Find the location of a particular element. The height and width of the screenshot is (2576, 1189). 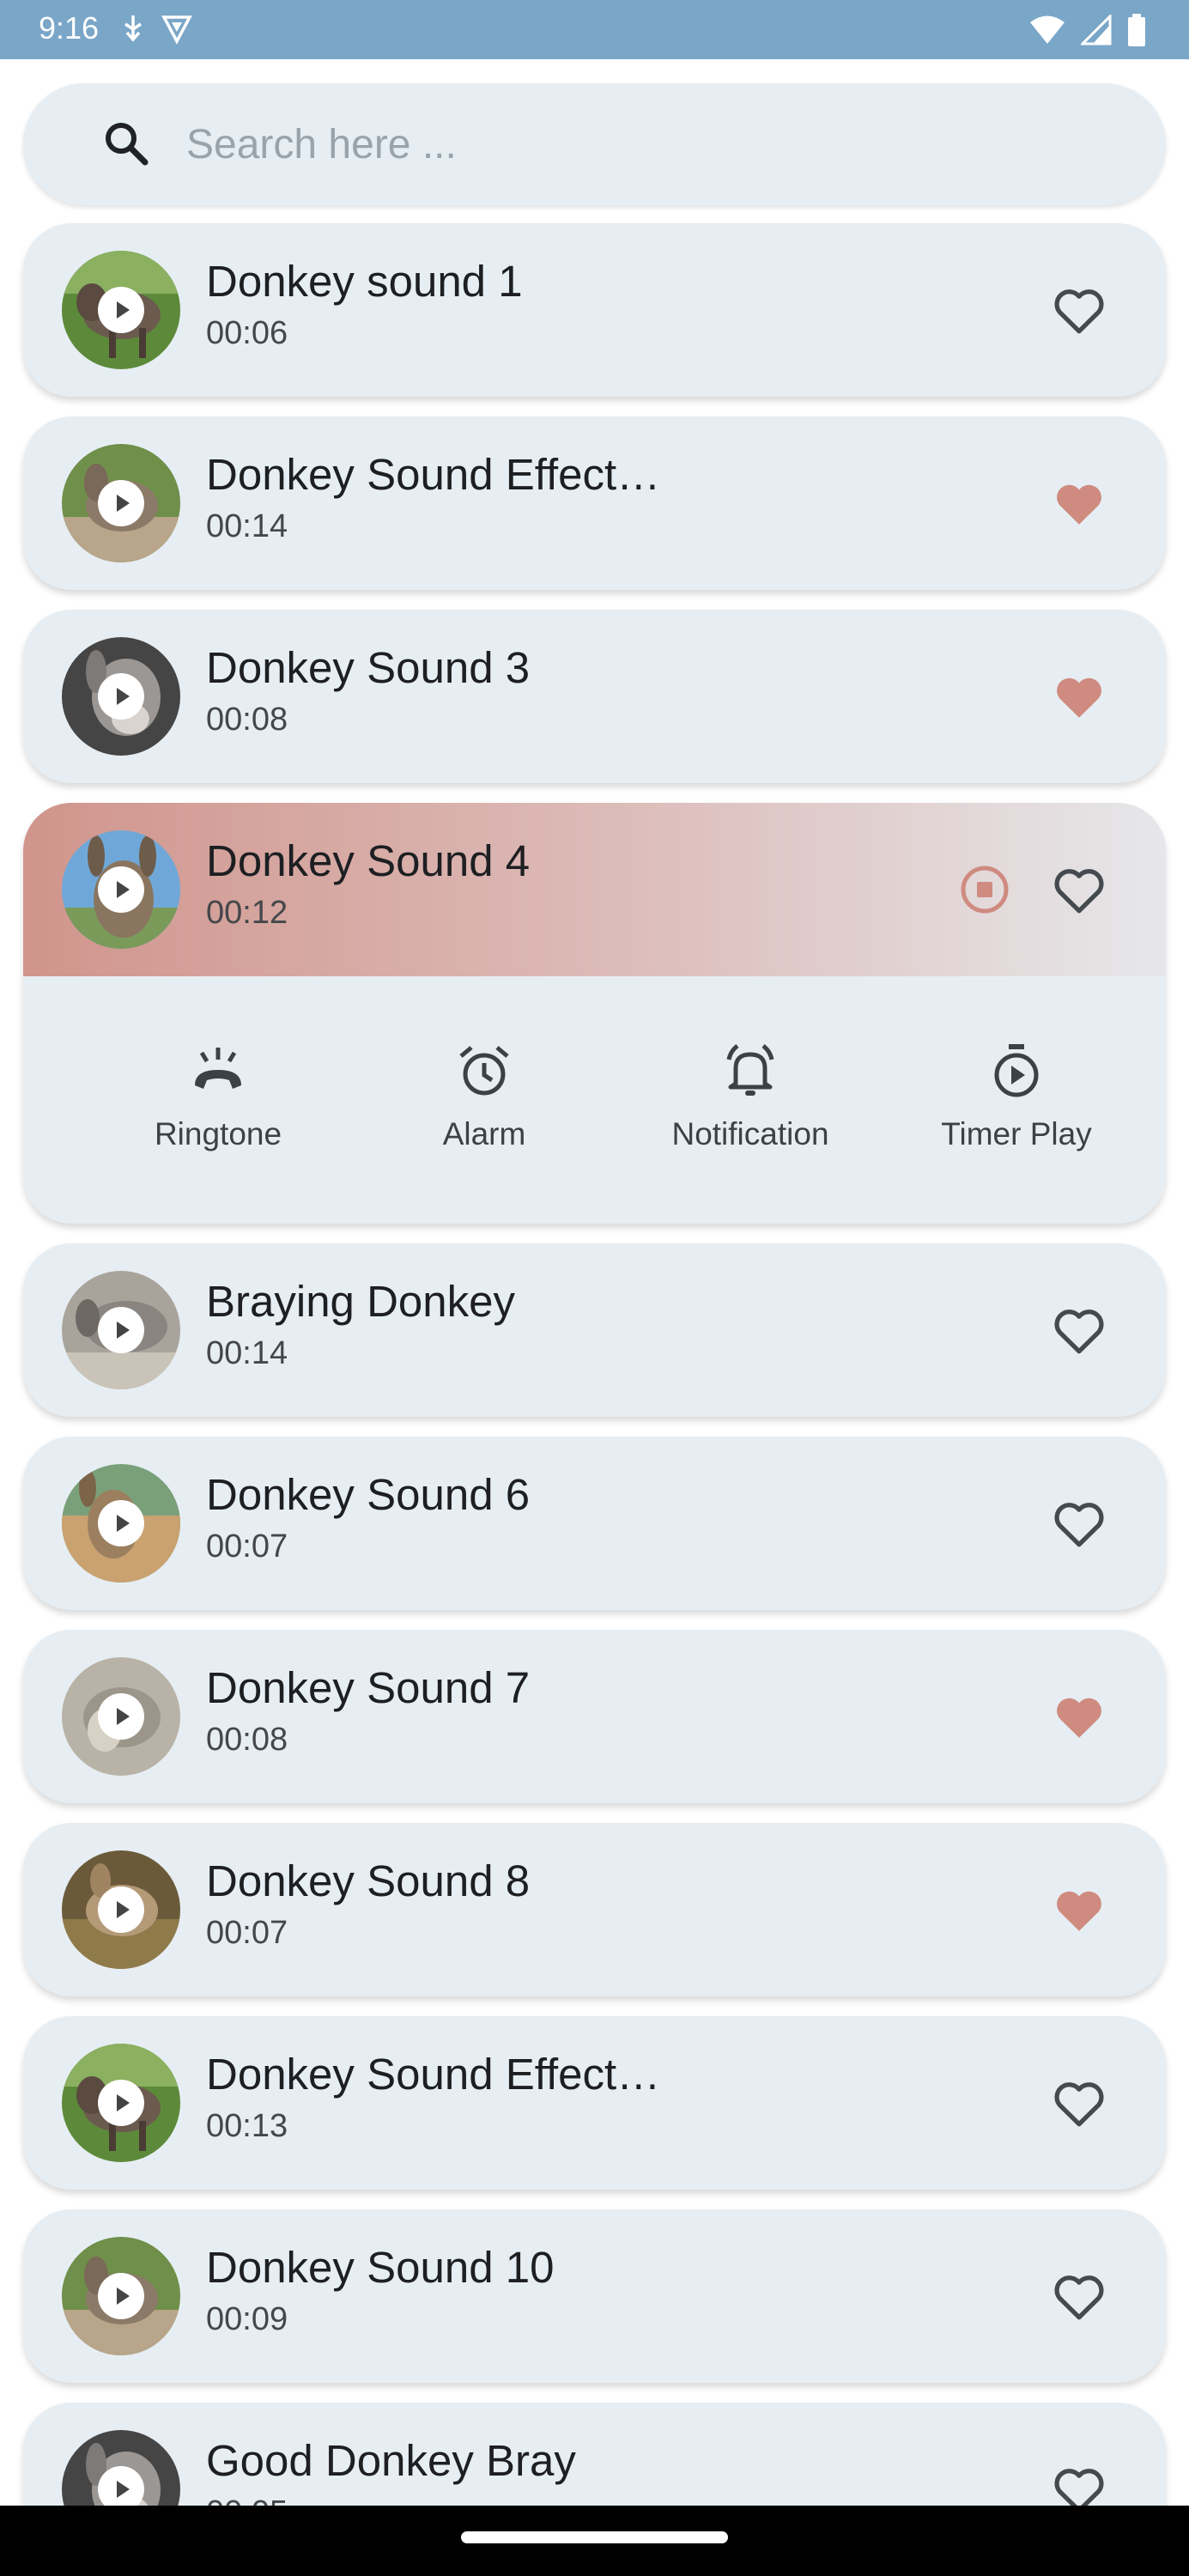

set-alarm-button: Alarm is located at coordinates (484, 1100).